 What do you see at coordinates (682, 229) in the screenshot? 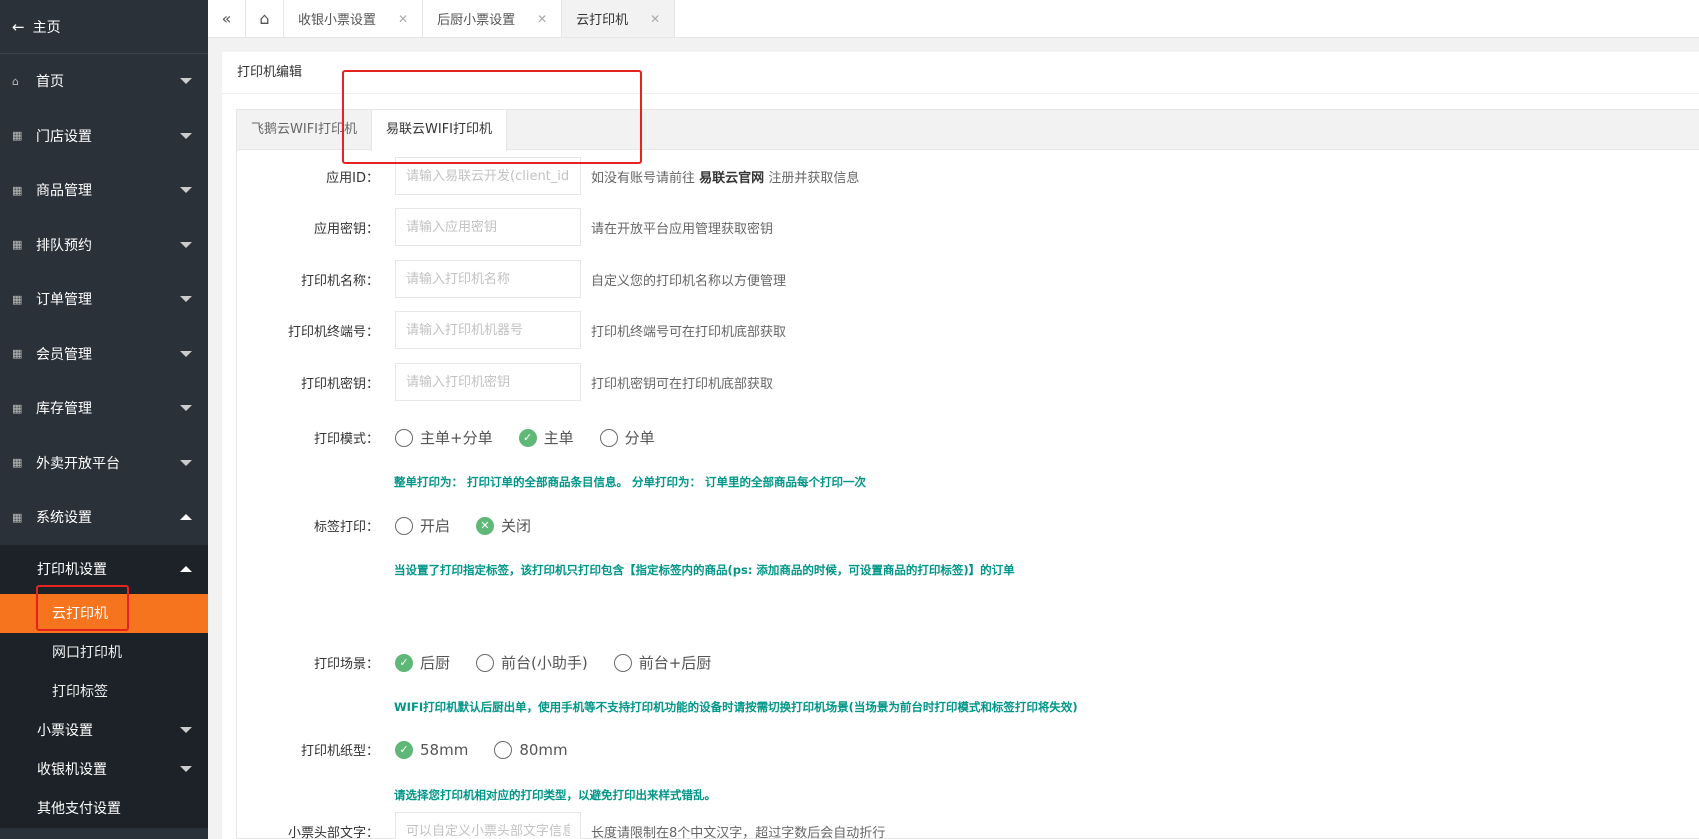
I see `app-secret-hint: 请在开放平台应用管理获取密钥` at bounding box center [682, 229].